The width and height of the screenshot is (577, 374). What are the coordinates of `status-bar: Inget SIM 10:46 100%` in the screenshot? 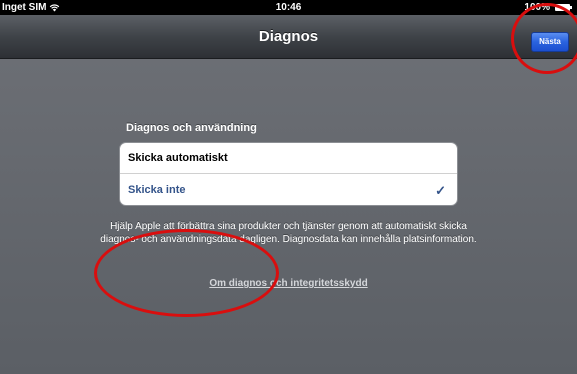 It's located at (288, 7).